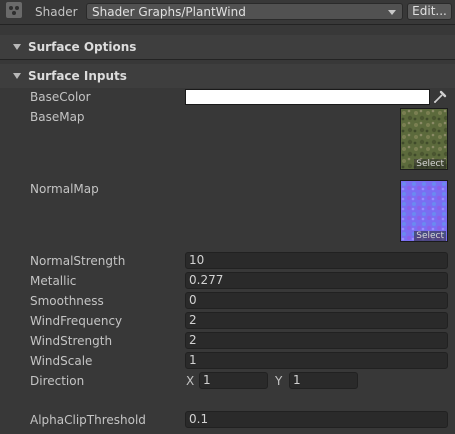 Image resolution: width=455 pixels, height=434 pixels. I want to click on shader-icon, so click(14, 10).